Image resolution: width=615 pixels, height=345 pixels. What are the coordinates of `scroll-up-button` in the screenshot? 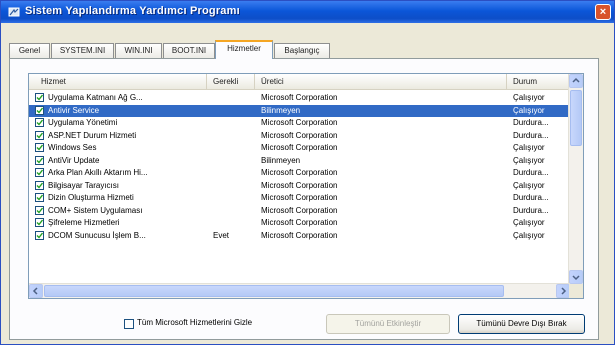 It's located at (576, 81).